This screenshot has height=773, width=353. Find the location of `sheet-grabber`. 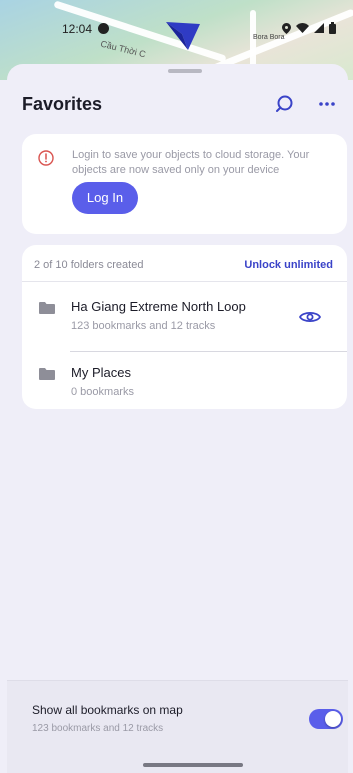

sheet-grabber is located at coordinates (185, 71).